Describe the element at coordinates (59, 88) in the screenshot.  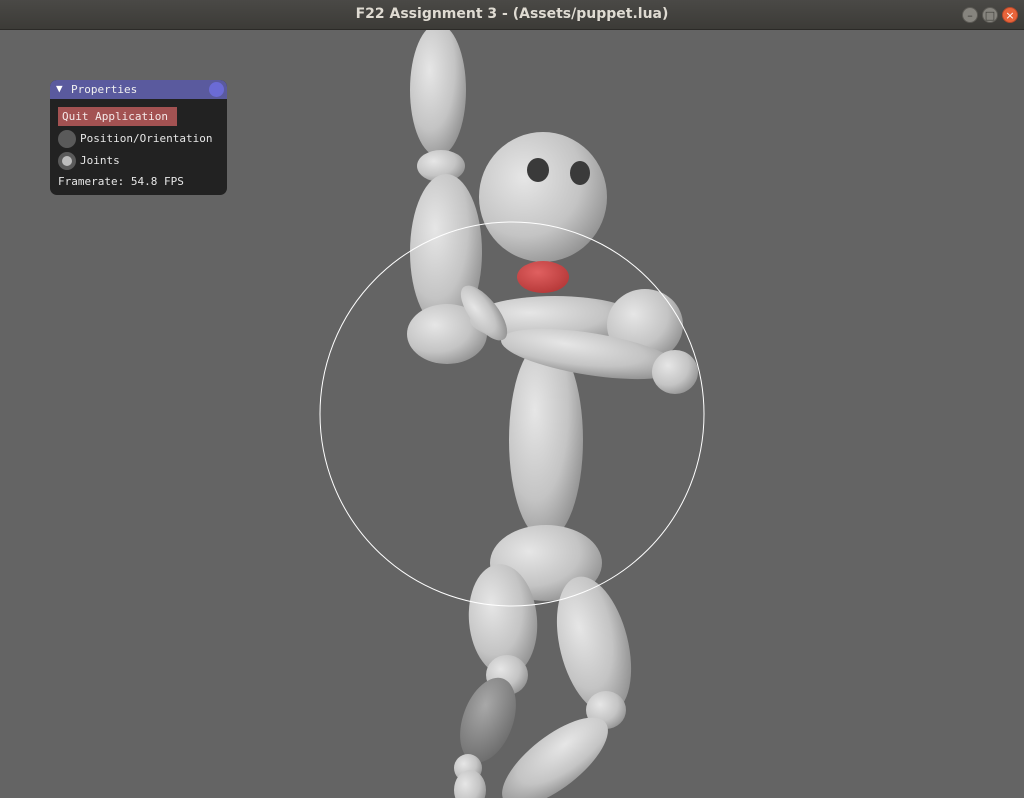
I see `collapse-arrow-icon: ▼` at that location.